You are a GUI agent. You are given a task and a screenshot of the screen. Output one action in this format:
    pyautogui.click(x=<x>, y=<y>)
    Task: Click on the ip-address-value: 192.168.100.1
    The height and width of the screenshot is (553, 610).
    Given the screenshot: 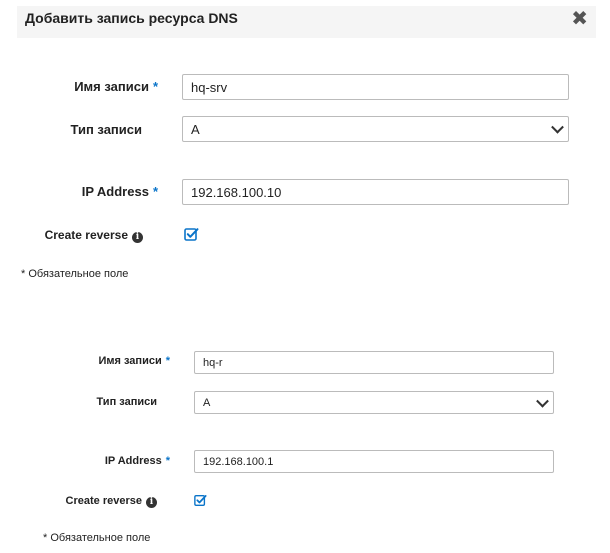 What is the action you would take?
    pyautogui.click(x=238, y=461)
    